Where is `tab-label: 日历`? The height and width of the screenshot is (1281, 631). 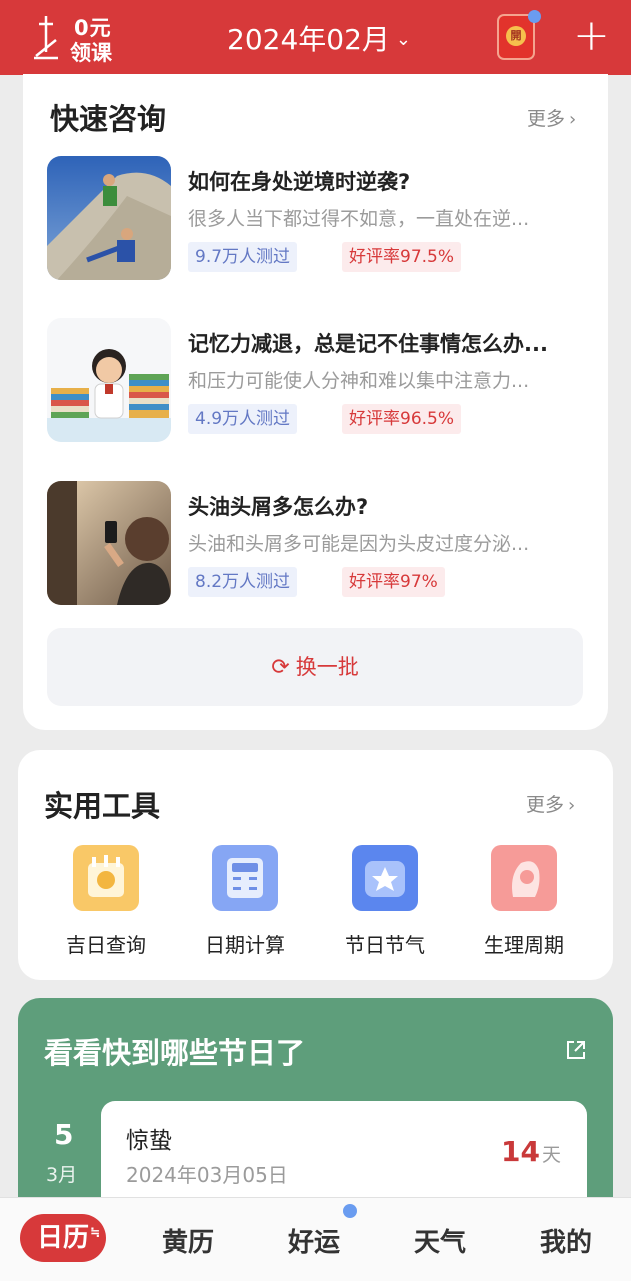 tab-label: 日历 is located at coordinates (62, 1238).